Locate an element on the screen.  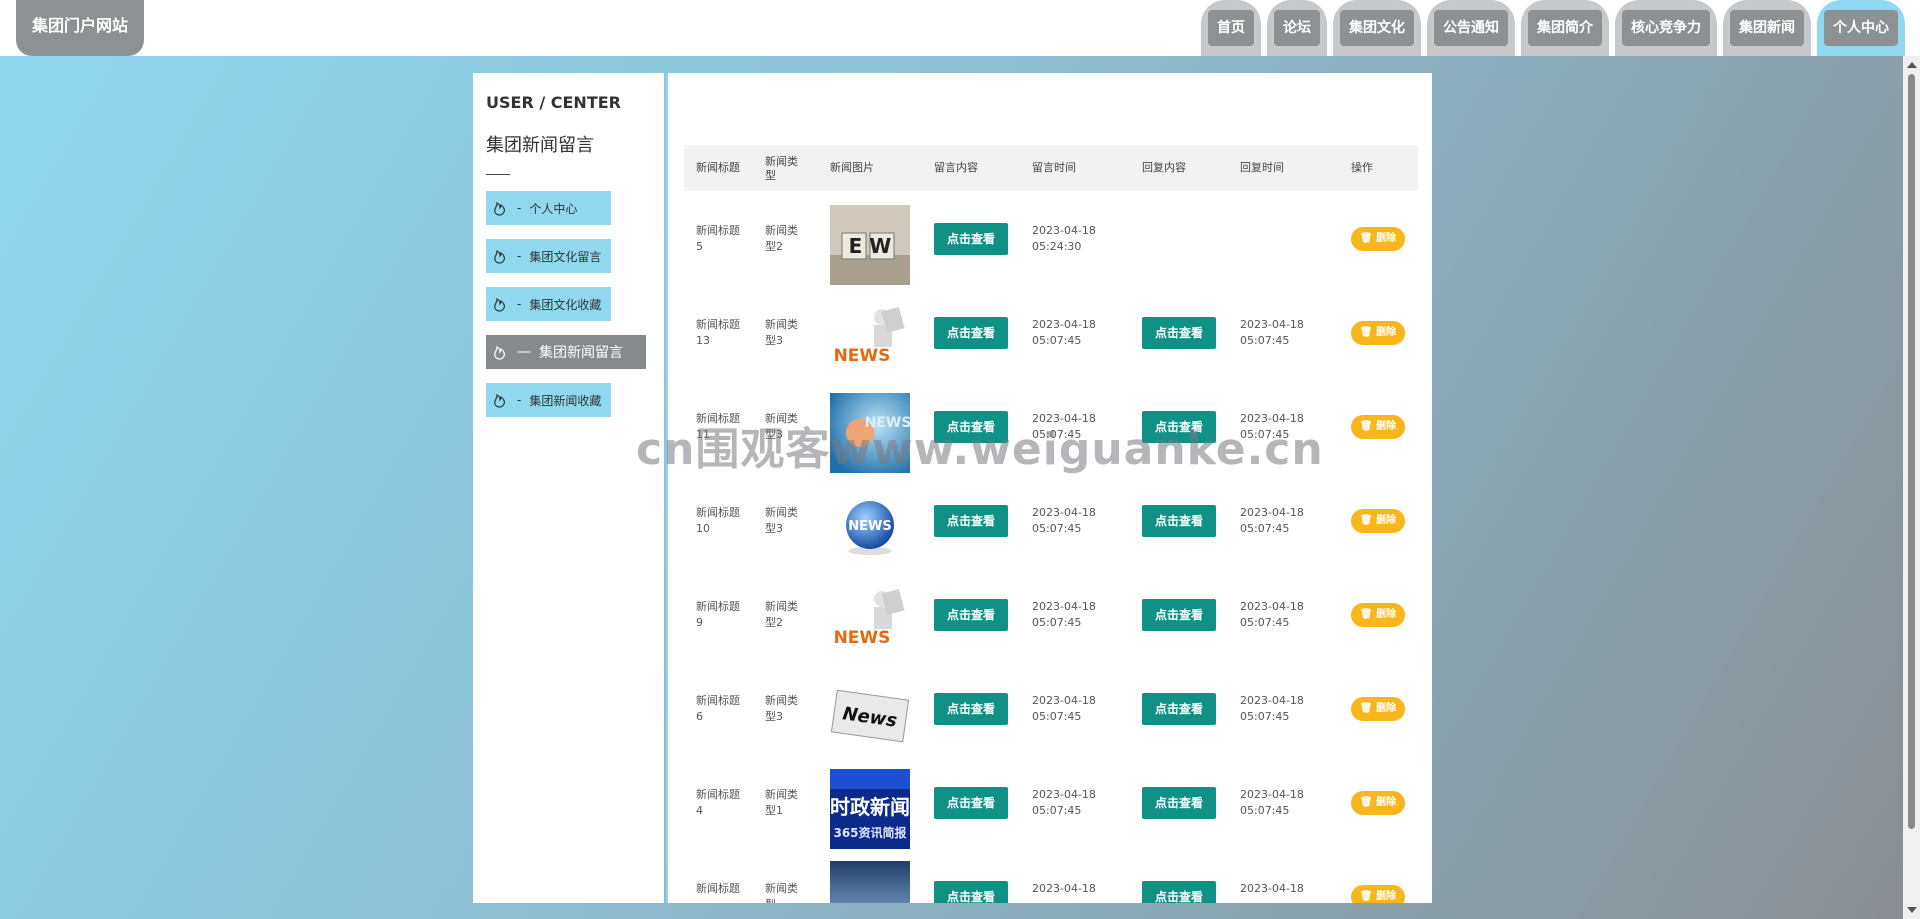
news-image: NEWS is located at coordinates (870, 339).